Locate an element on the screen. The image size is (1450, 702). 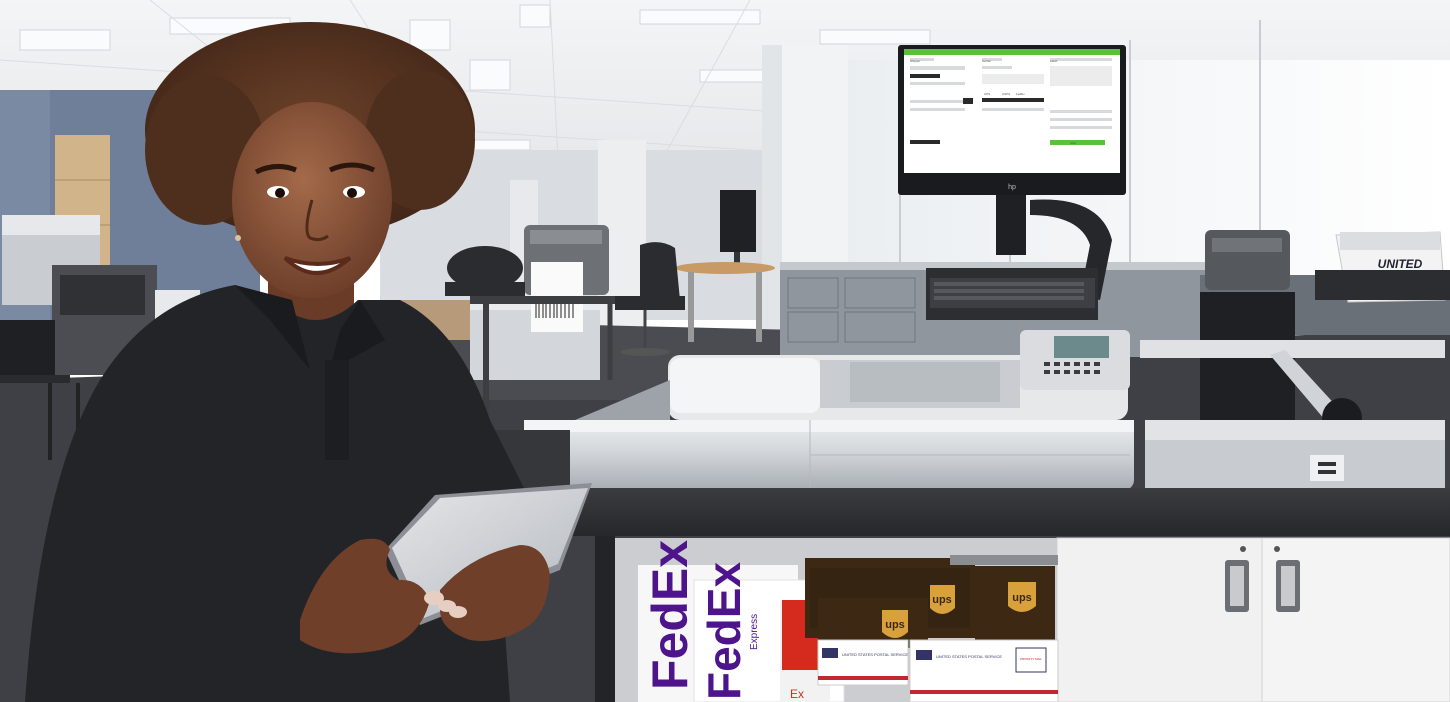
united-tray-label: UNITED is located at coordinates (1400, 264).